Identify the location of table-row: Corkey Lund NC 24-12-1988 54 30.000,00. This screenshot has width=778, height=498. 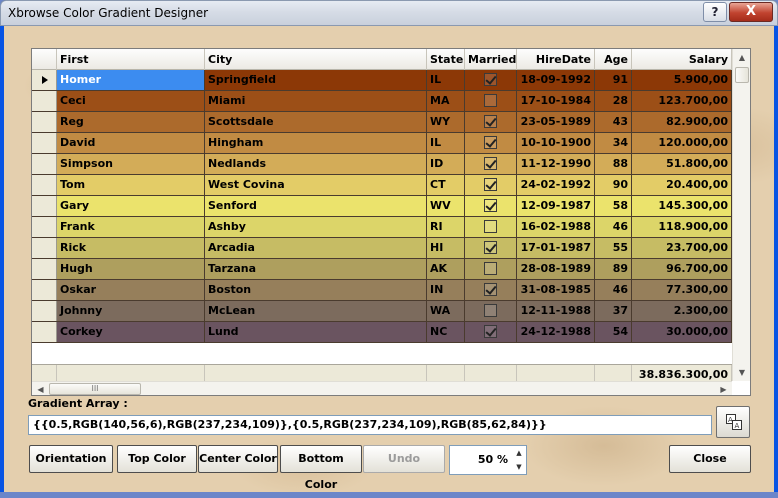
(382, 332).